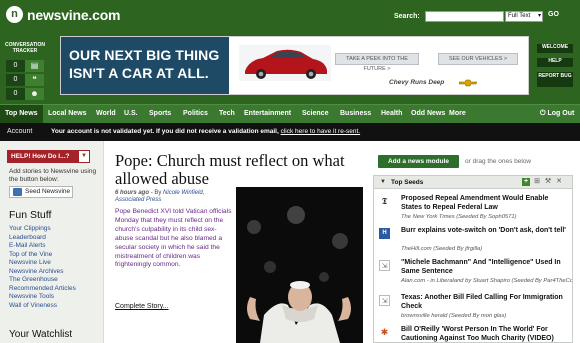 Image resolution: width=580 pixels, height=343 pixels. Describe the element at coordinates (42, 263) in the screenshot. I see `fun-link-newsvine-live: Newsvine Live` at that location.